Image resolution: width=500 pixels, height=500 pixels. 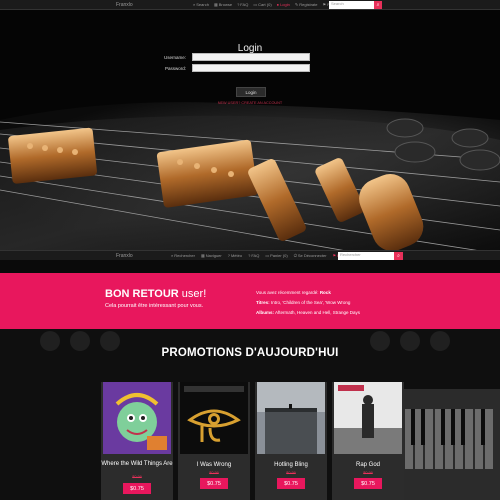 What do you see at coordinates (251, 68) in the screenshot?
I see `password-field` at bounding box center [251, 68].